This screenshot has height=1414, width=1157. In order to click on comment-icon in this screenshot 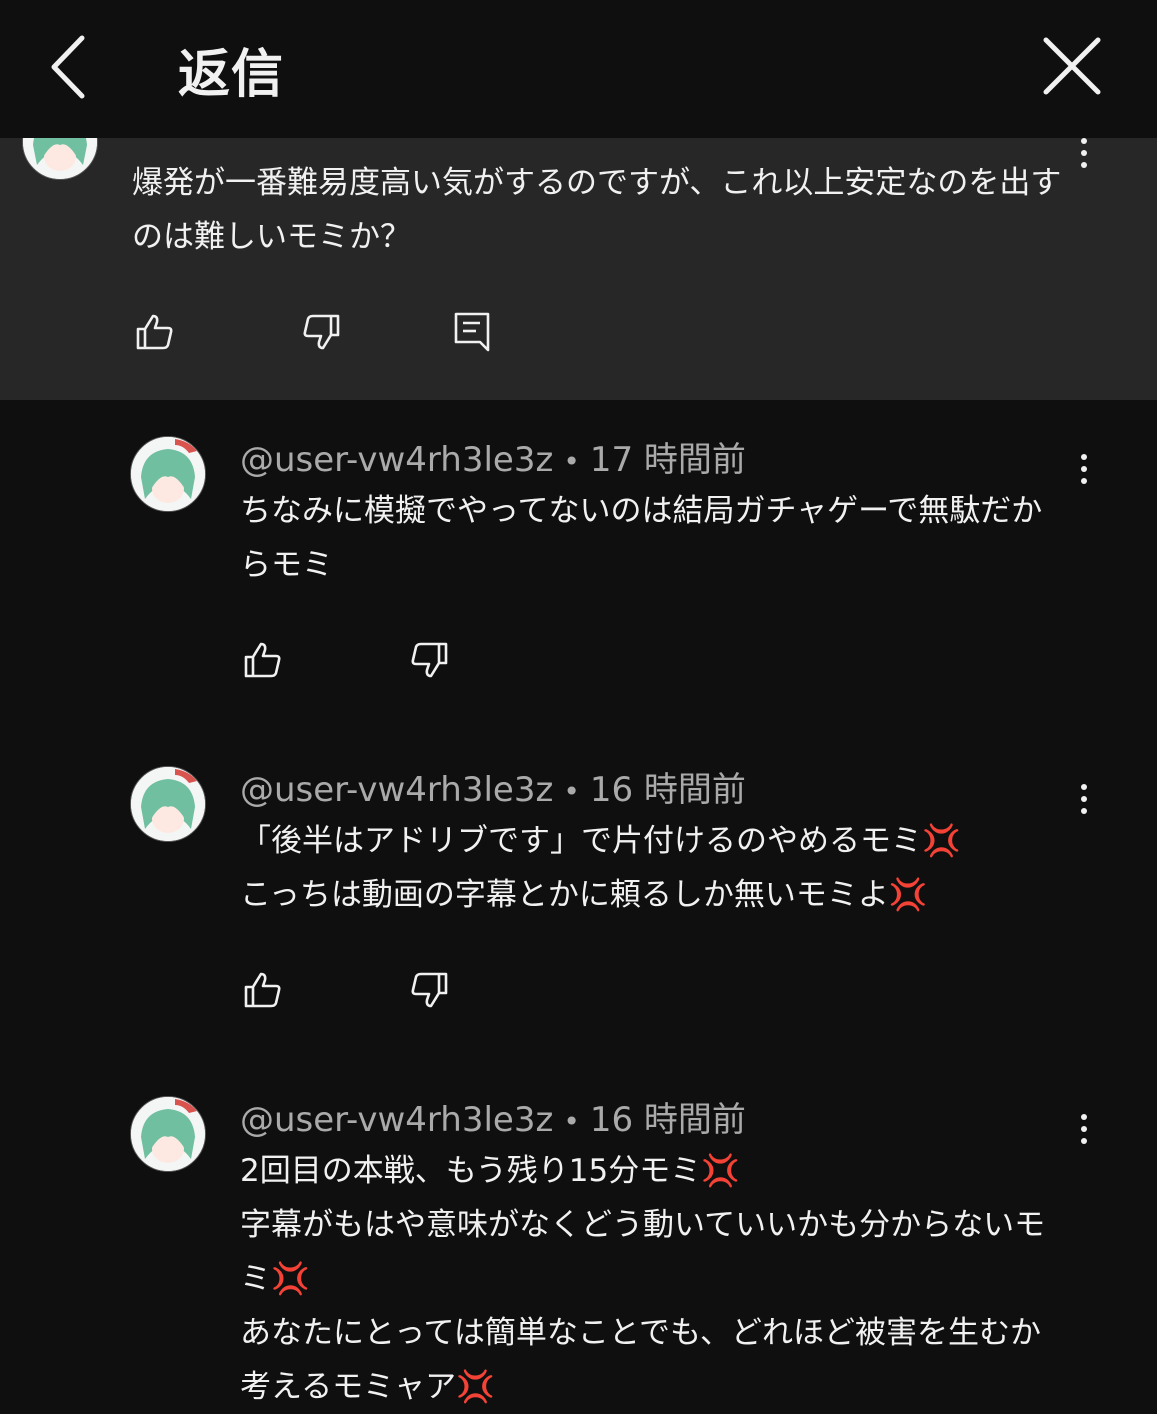, I will do `click(472, 332)`.